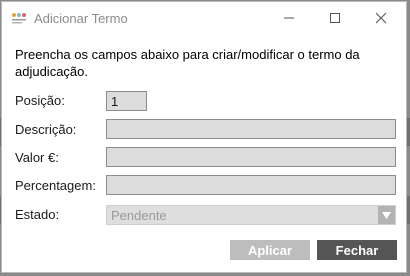  What do you see at coordinates (81, 18) in the screenshot?
I see `window-title: Adicionar Termo` at bounding box center [81, 18].